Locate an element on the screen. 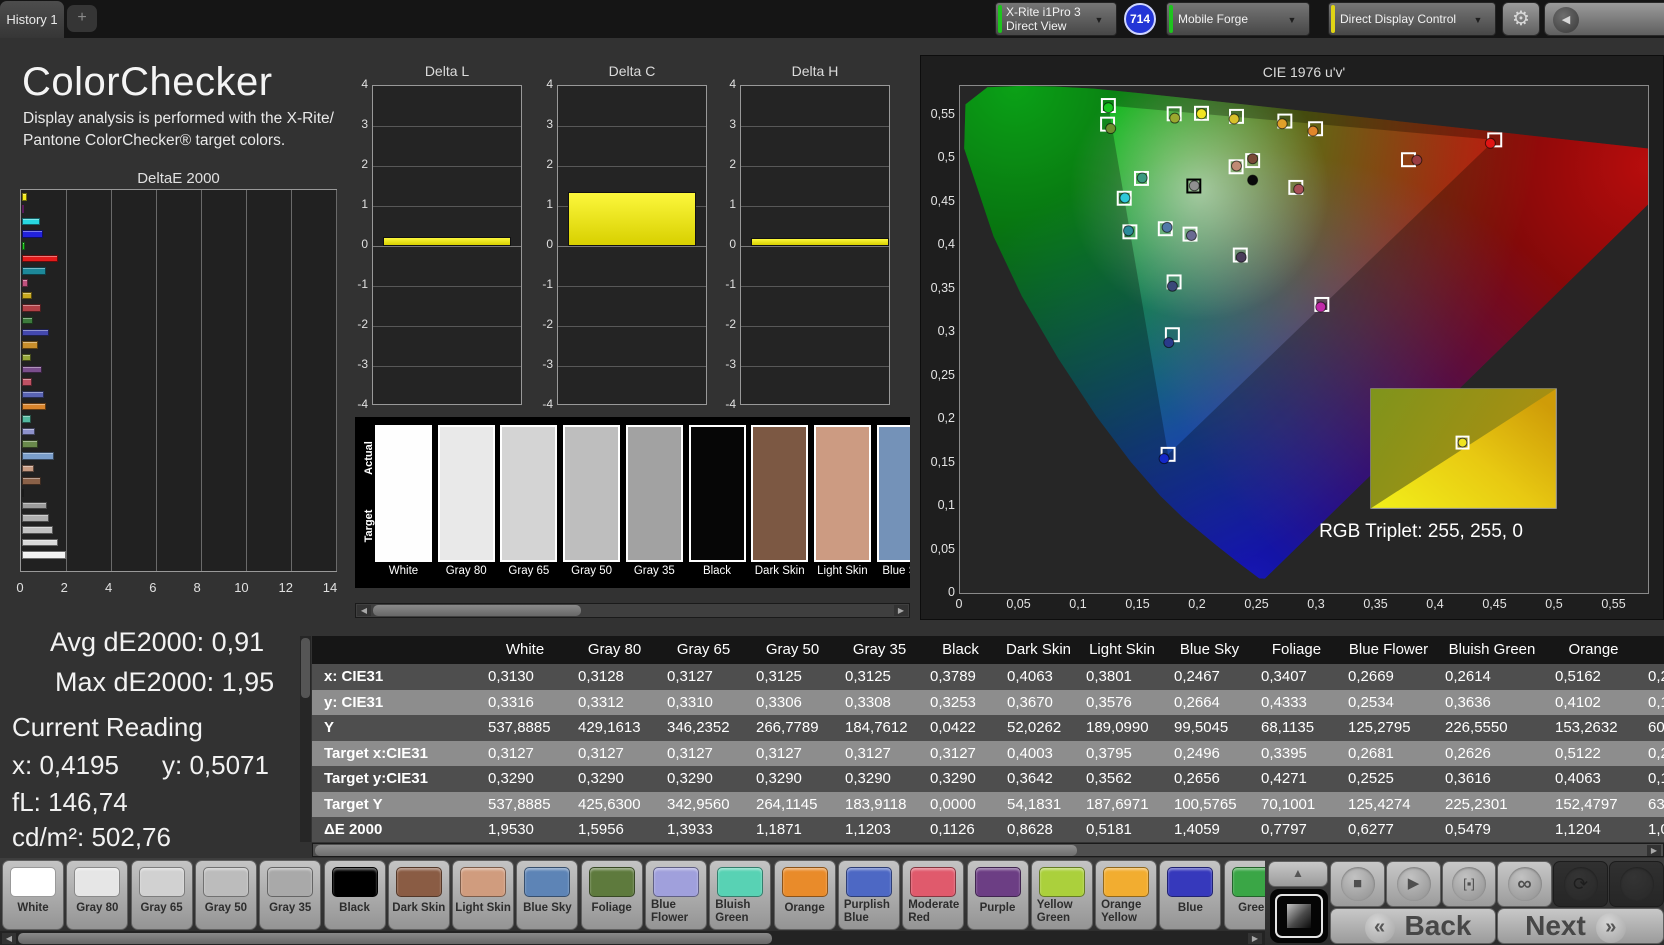 This screenshot has height=945, width=1664. swatch-strip-scrollbar: ◀ ▶ is located at coordinates (632, 610).